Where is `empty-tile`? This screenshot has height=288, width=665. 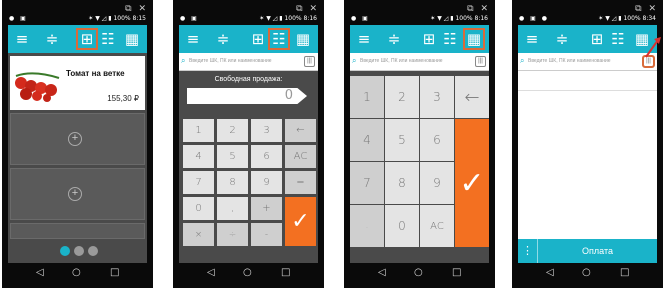
empty-tile is located at coordinates (77, 231).